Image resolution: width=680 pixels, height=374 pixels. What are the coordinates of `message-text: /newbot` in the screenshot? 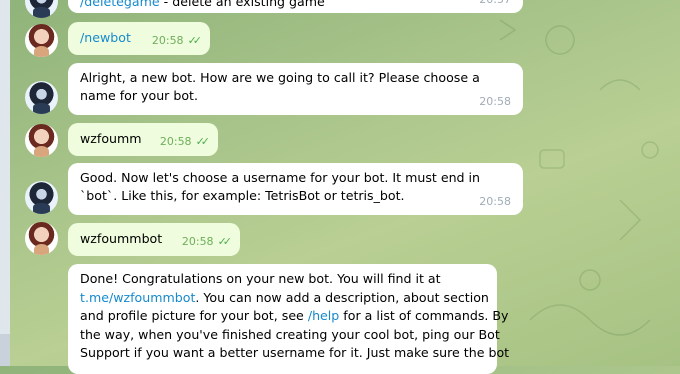 It's located at (105, 38).